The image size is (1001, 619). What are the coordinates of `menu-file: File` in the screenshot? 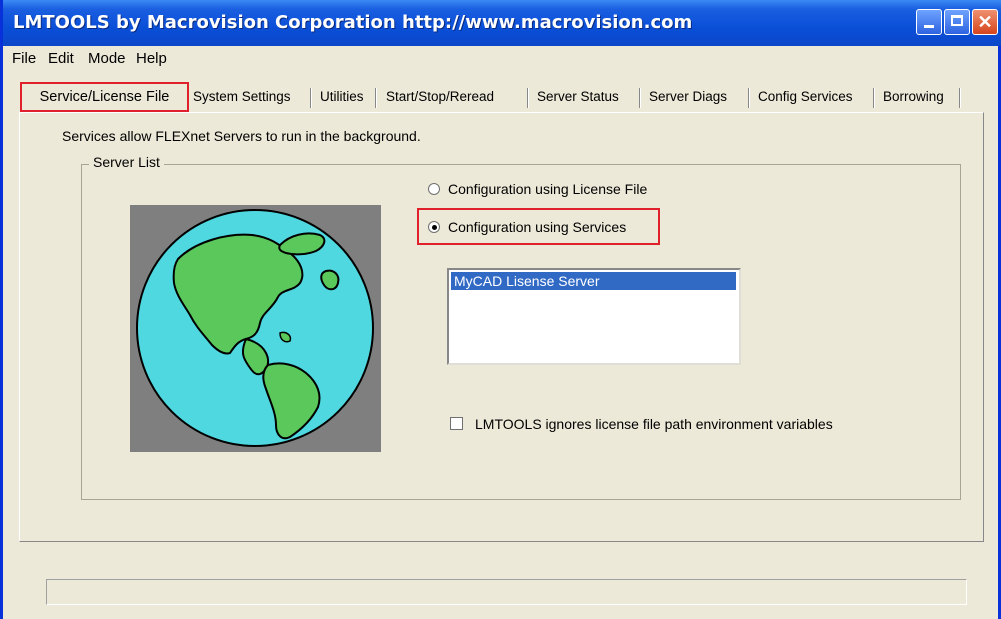 It's located at (24, 58).